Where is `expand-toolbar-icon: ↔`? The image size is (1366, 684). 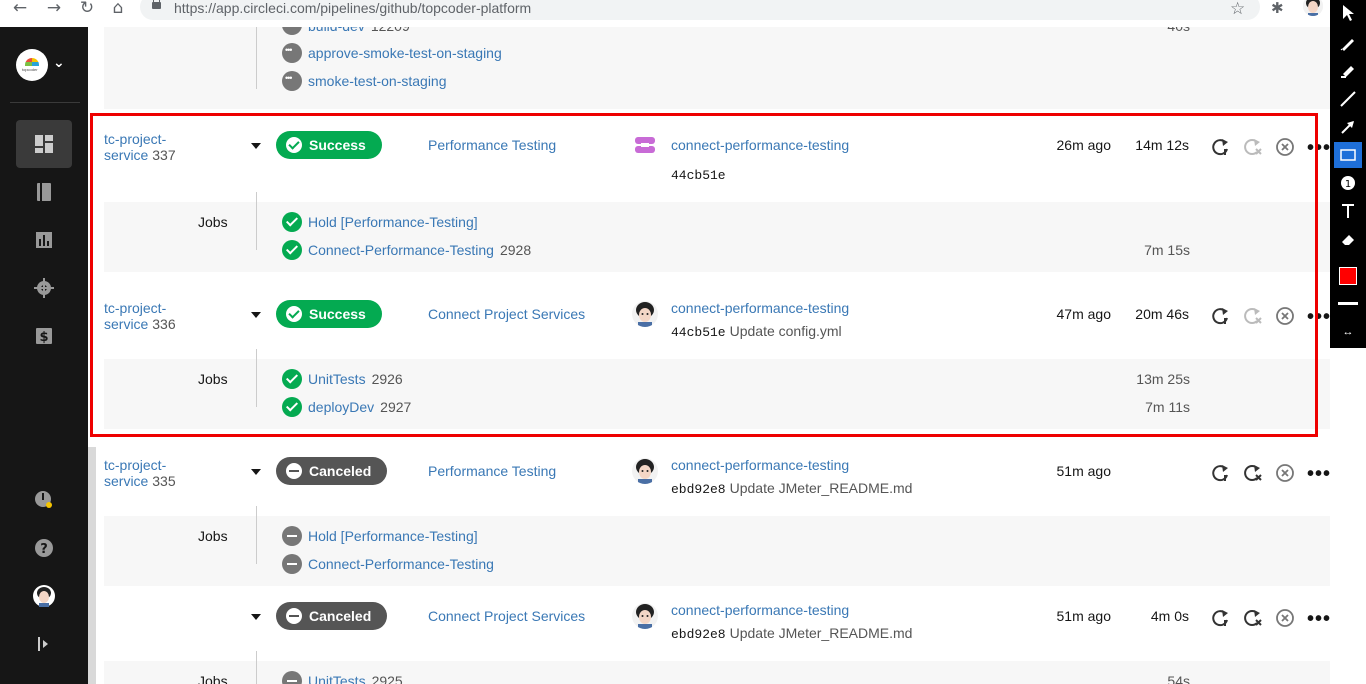
expand-toolbar-icon: ↔ is located at coordinates (1348, 334).